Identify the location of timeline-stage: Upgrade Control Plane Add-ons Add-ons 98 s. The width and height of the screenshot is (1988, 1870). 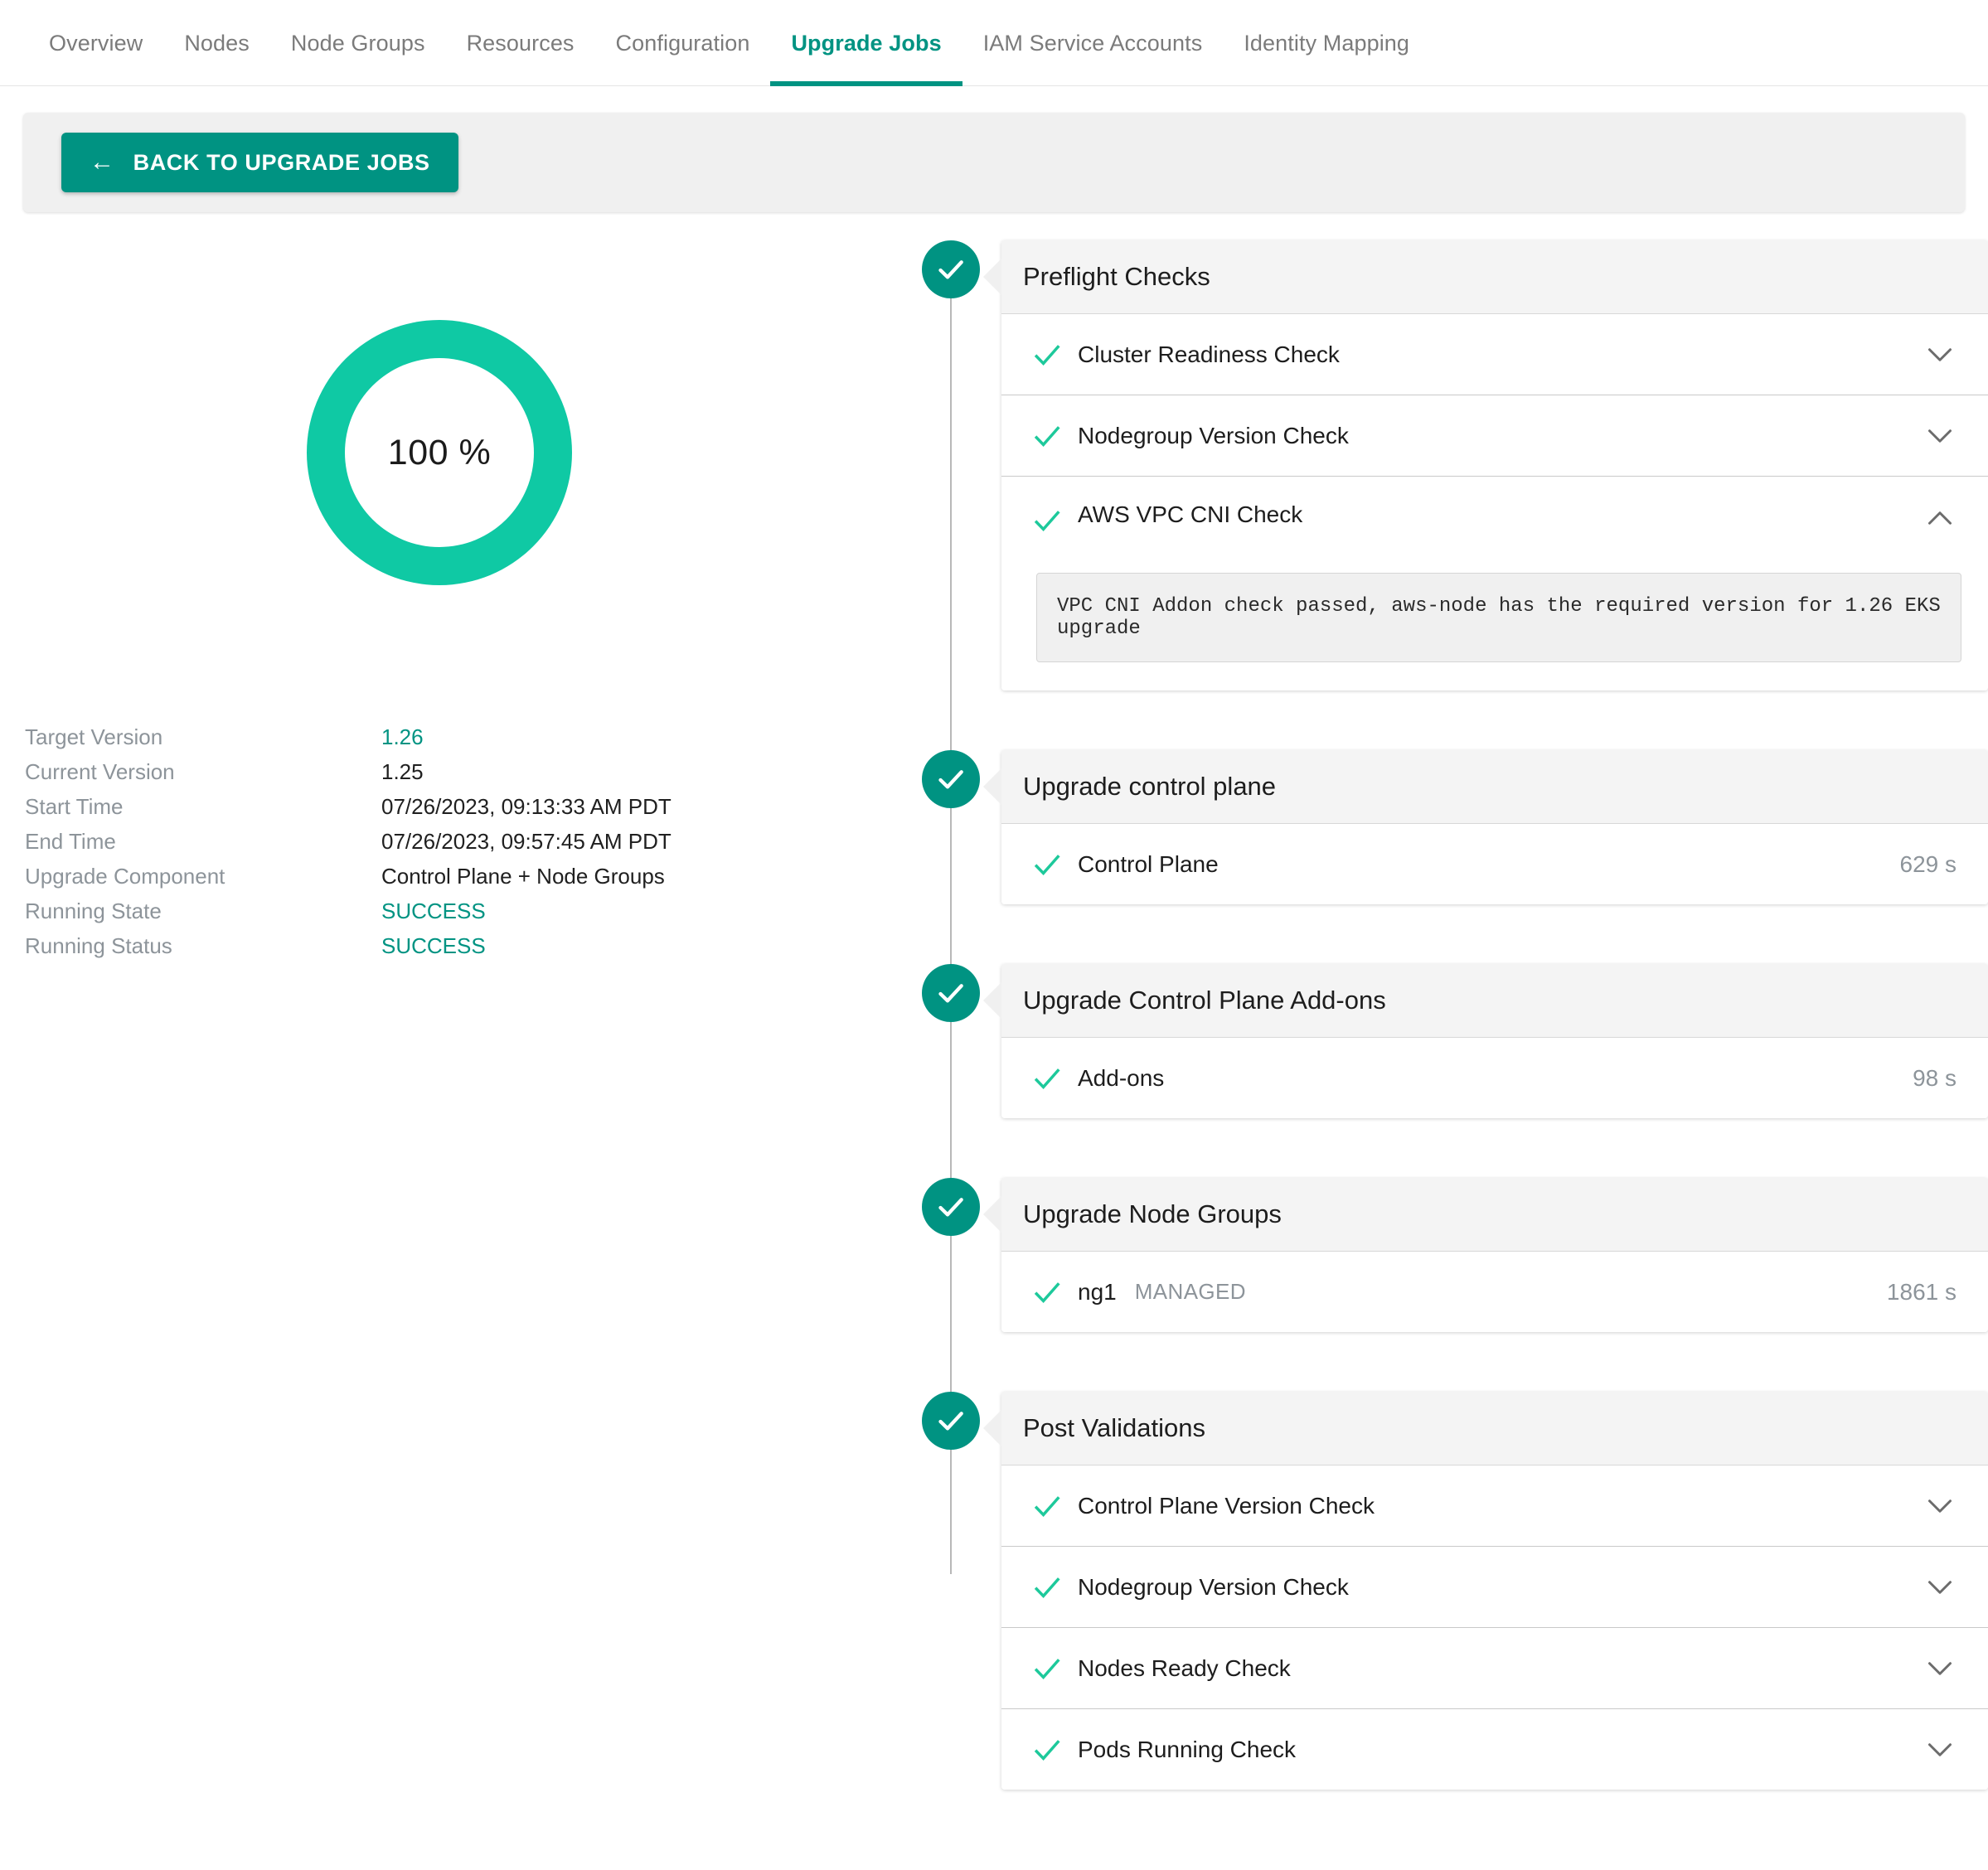
(1455, 1041).